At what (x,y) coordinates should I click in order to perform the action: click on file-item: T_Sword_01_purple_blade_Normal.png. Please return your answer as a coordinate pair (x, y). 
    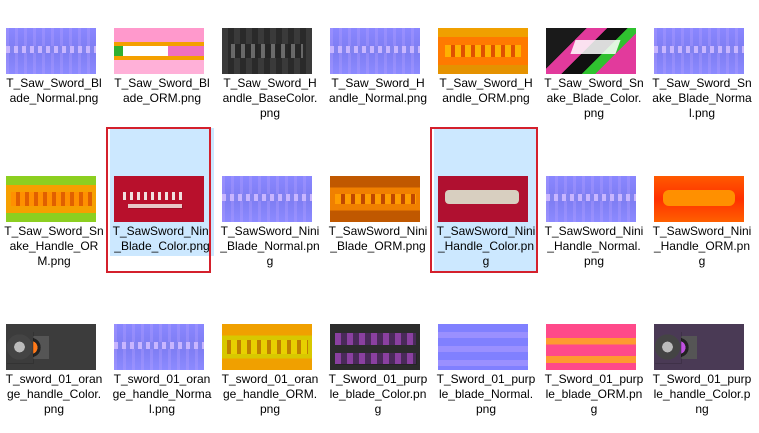
    Looking at the image, I should click on (486, 370).